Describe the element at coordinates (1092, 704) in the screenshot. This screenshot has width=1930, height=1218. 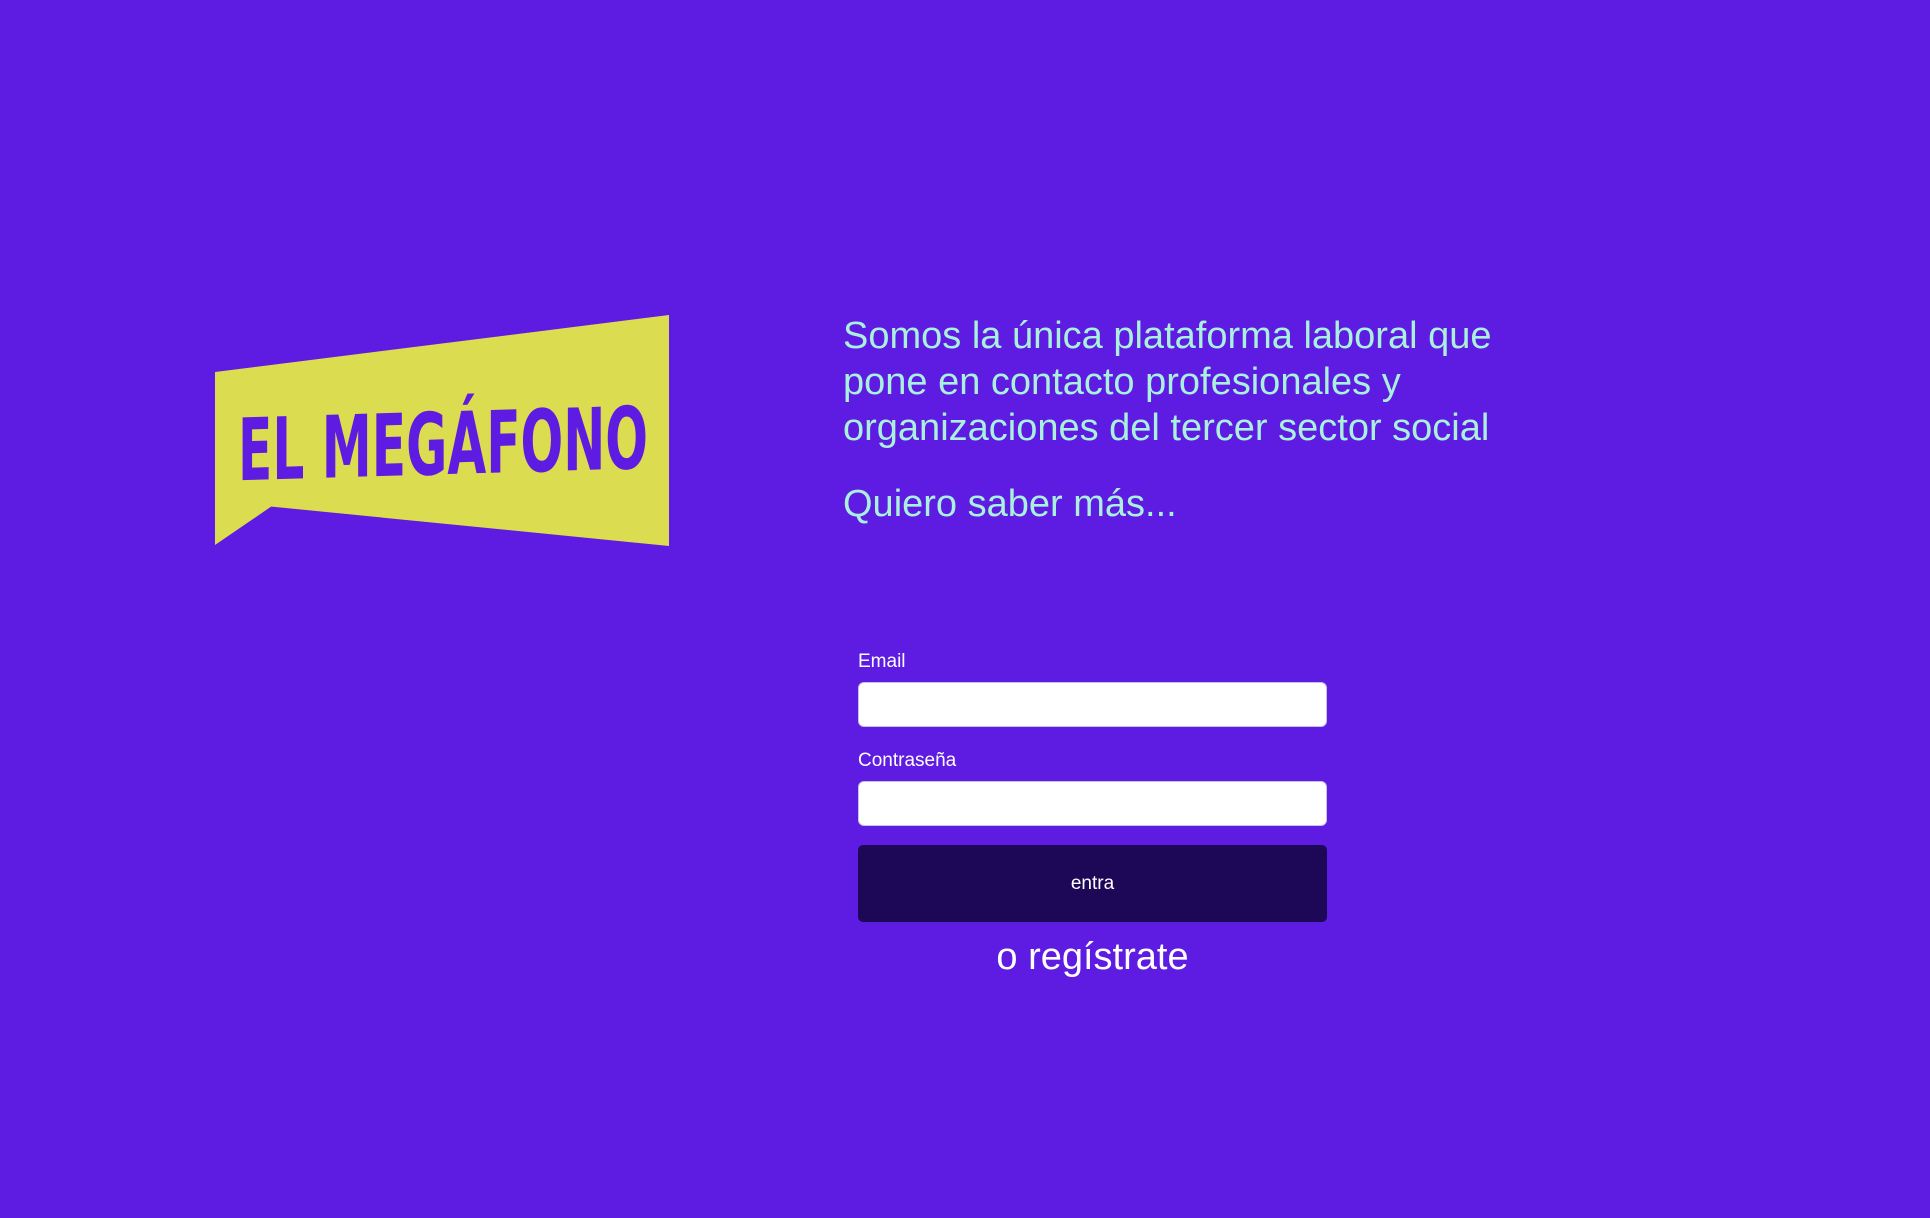
I see `email-field` at that location.